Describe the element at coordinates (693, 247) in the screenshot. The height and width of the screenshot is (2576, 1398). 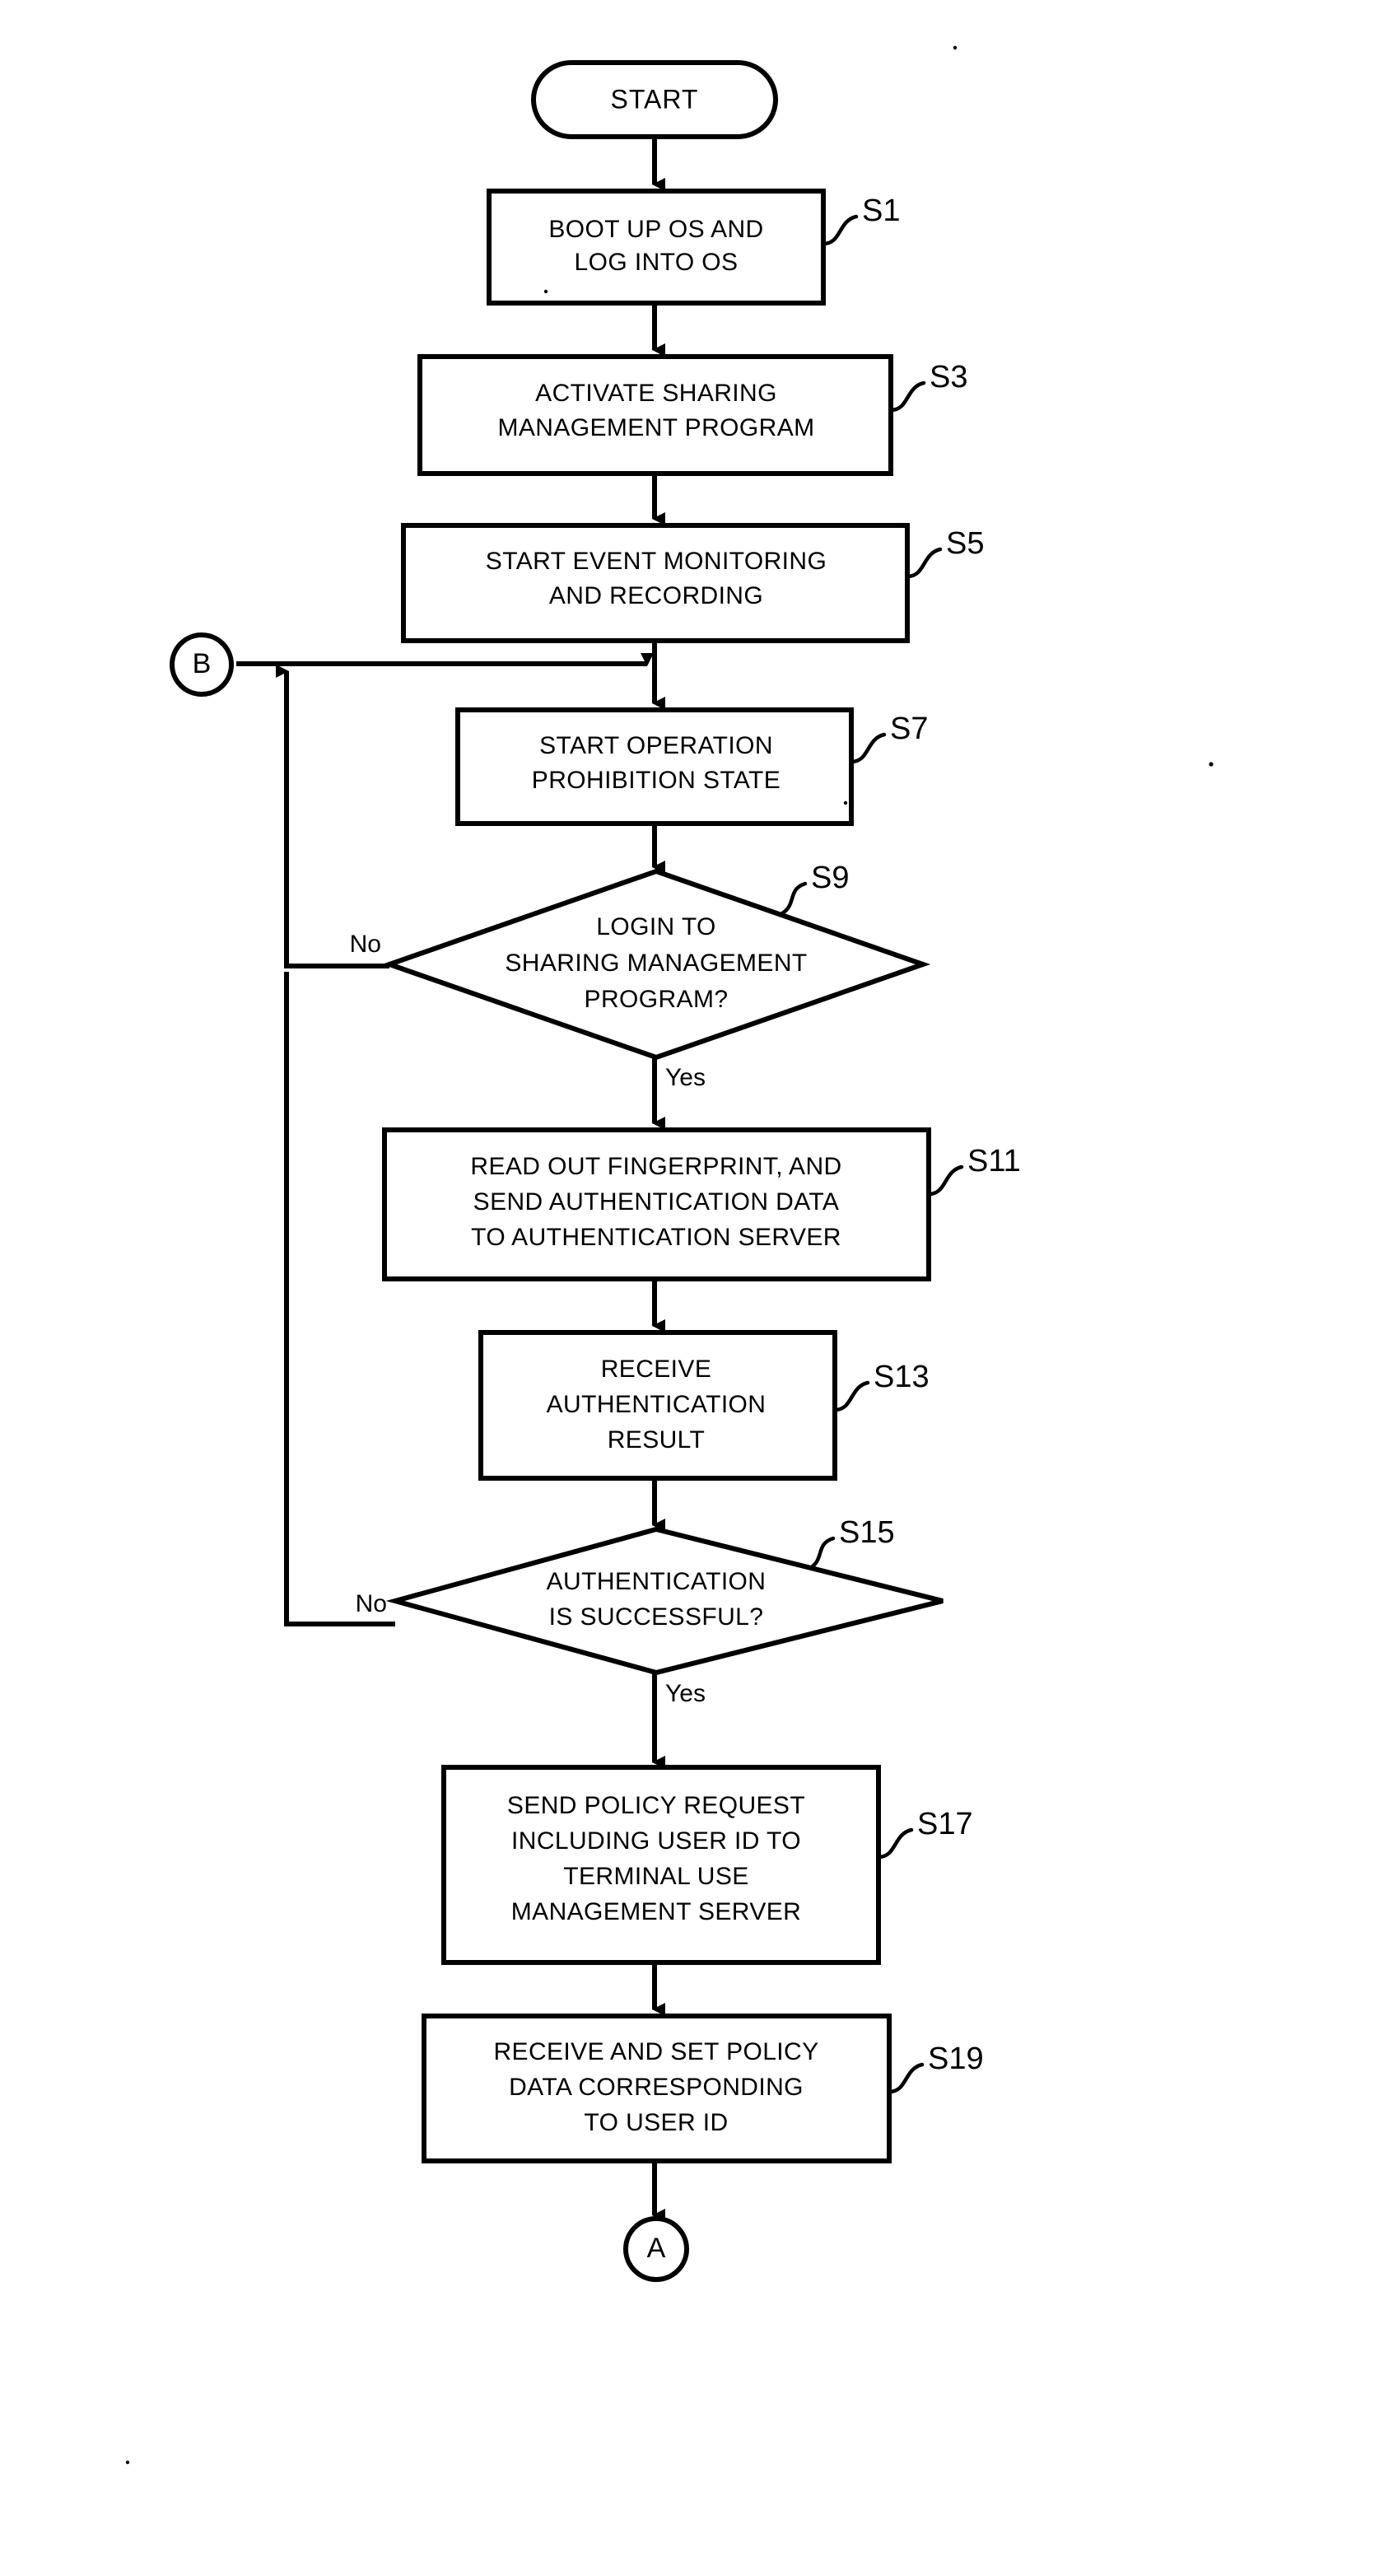
I see `node-s1: BOOT UP OS AND LOG INTO OS S1` at that location.